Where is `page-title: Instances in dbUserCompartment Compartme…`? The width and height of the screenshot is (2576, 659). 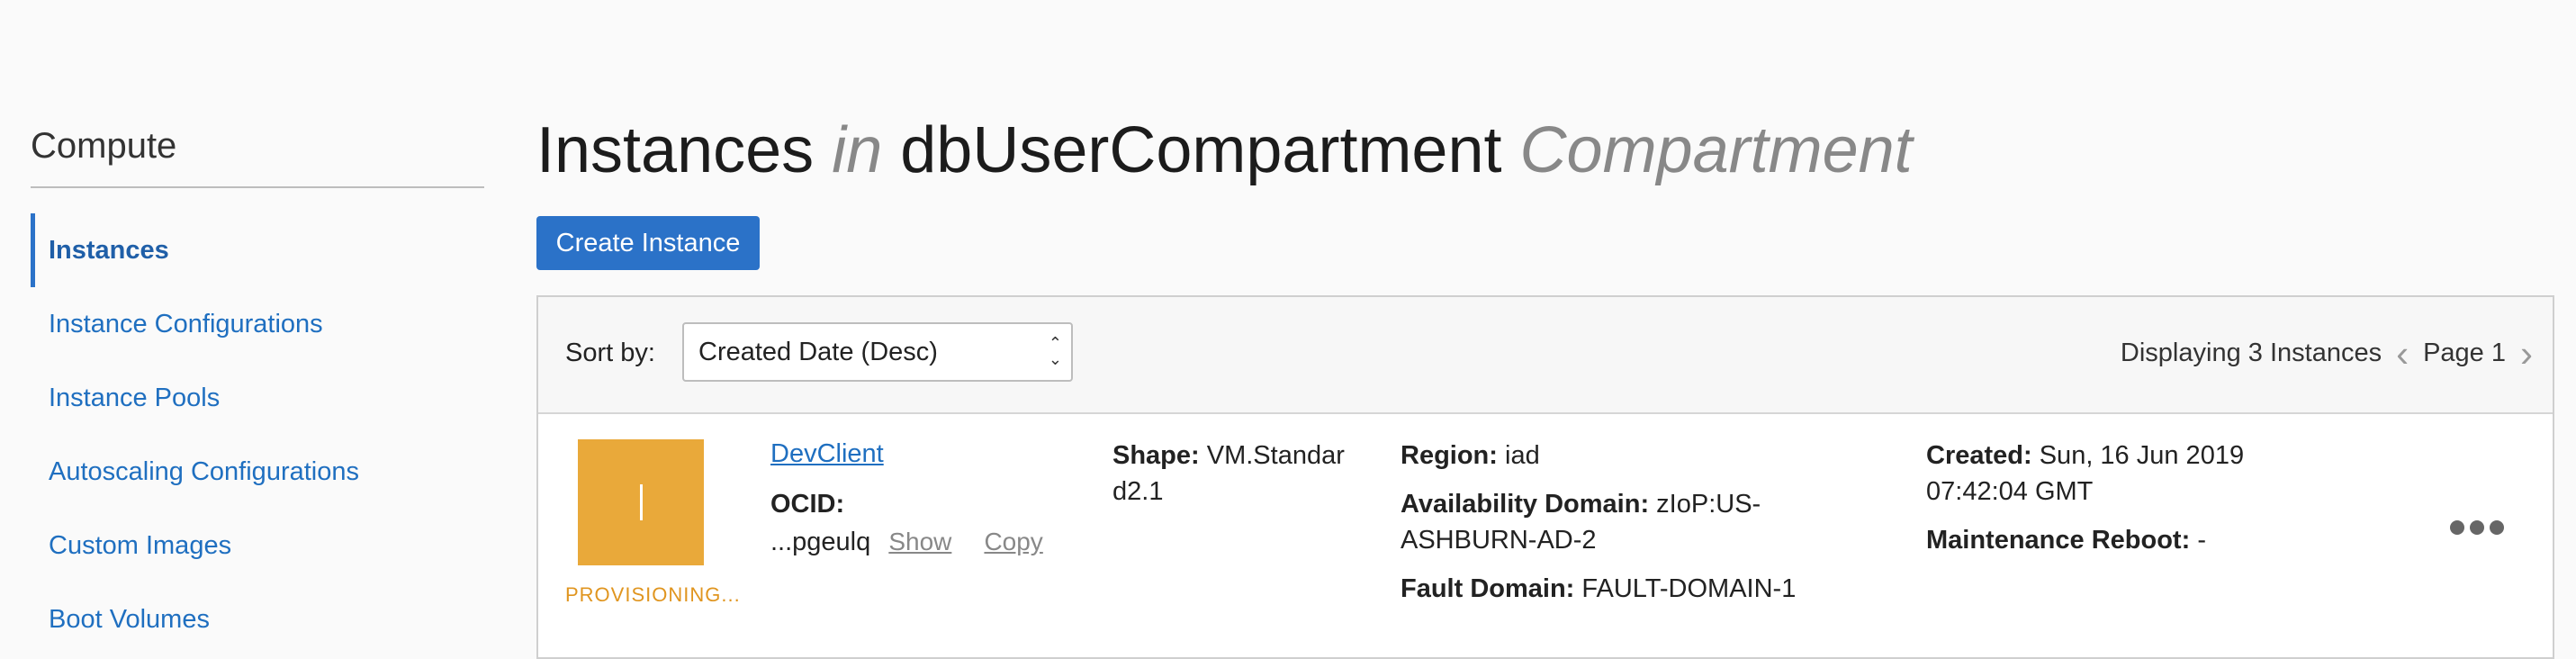 page-title: Instances in dbUserCompartment Compartme… is located at coordinates (1542, 150).